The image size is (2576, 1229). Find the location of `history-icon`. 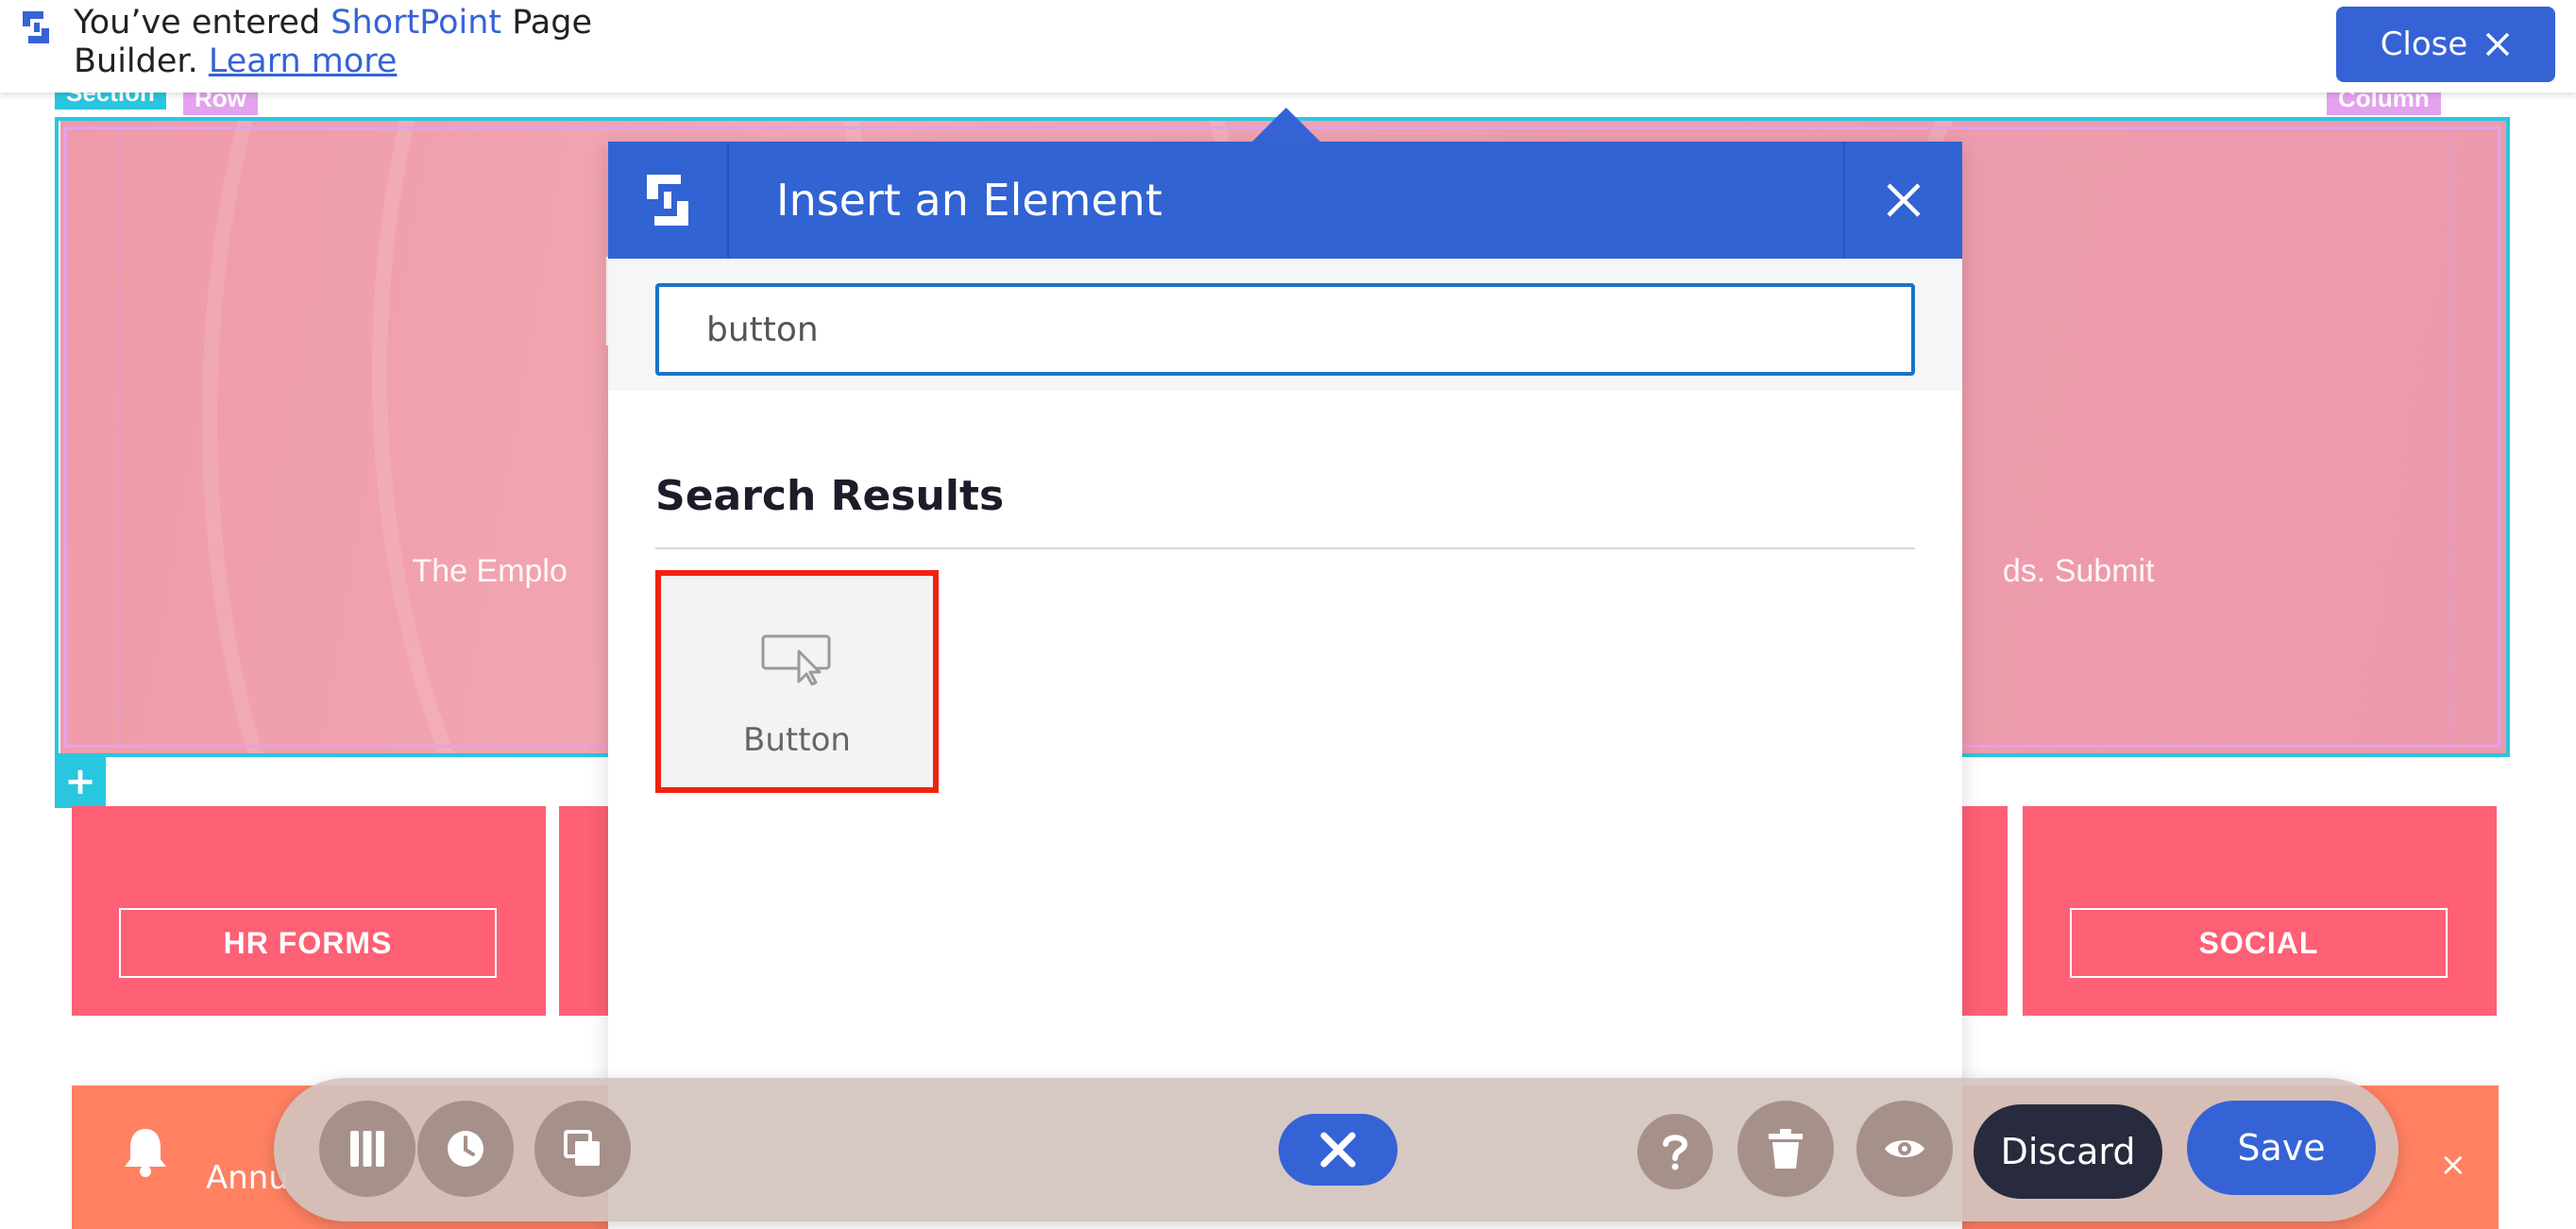

history-icon is located at coordinates (465, 1149).